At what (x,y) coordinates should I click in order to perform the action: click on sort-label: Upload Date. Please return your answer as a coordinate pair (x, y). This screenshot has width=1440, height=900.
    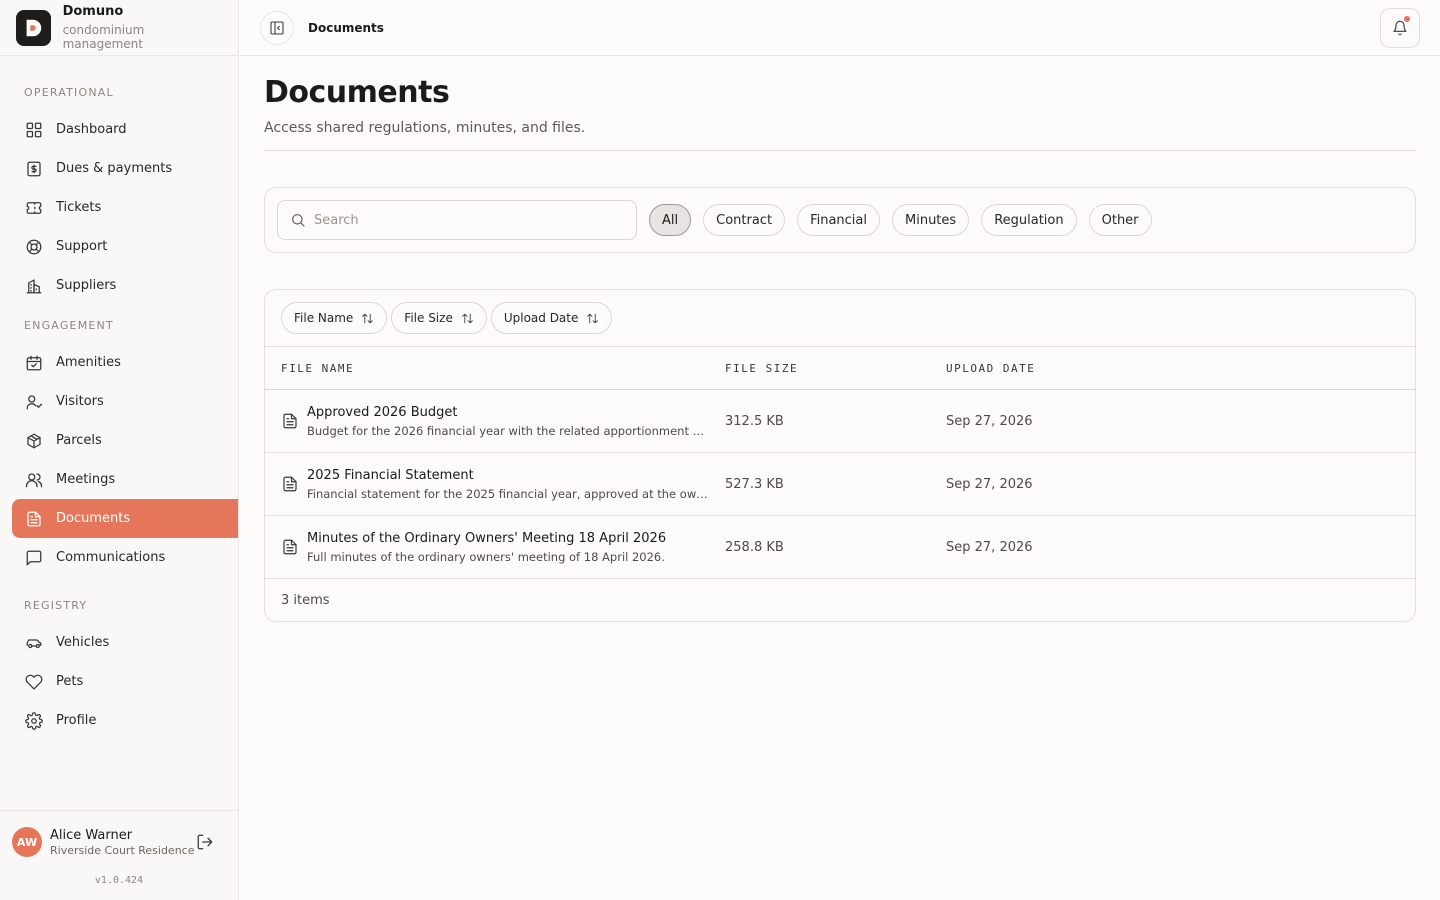
    Looking at the image, I should click on (541, 318).